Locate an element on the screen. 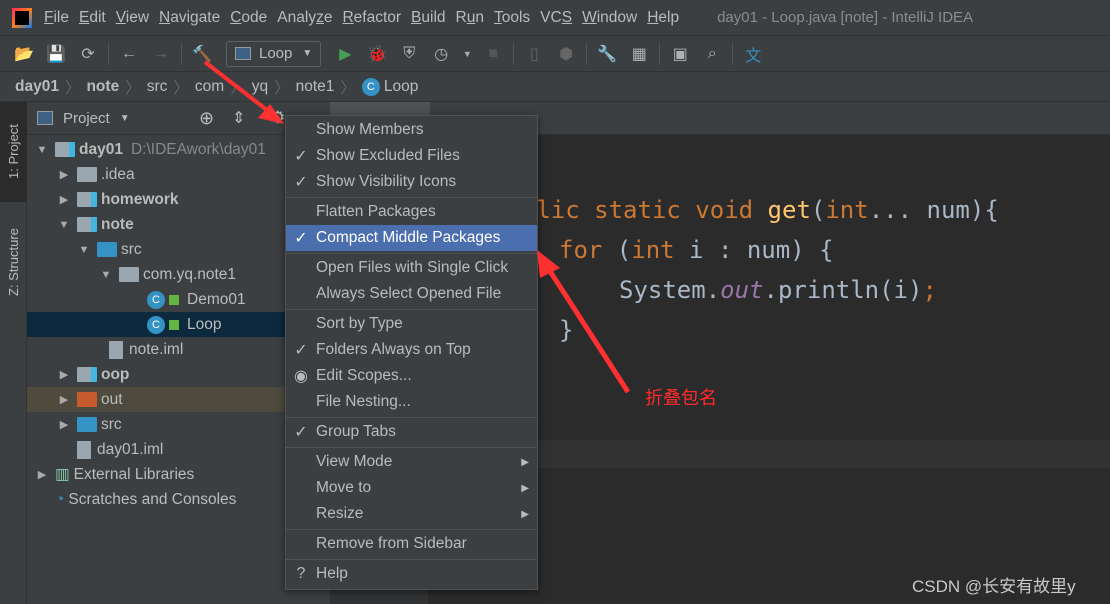  menu-item: Code is located at coordinates (248, 18).